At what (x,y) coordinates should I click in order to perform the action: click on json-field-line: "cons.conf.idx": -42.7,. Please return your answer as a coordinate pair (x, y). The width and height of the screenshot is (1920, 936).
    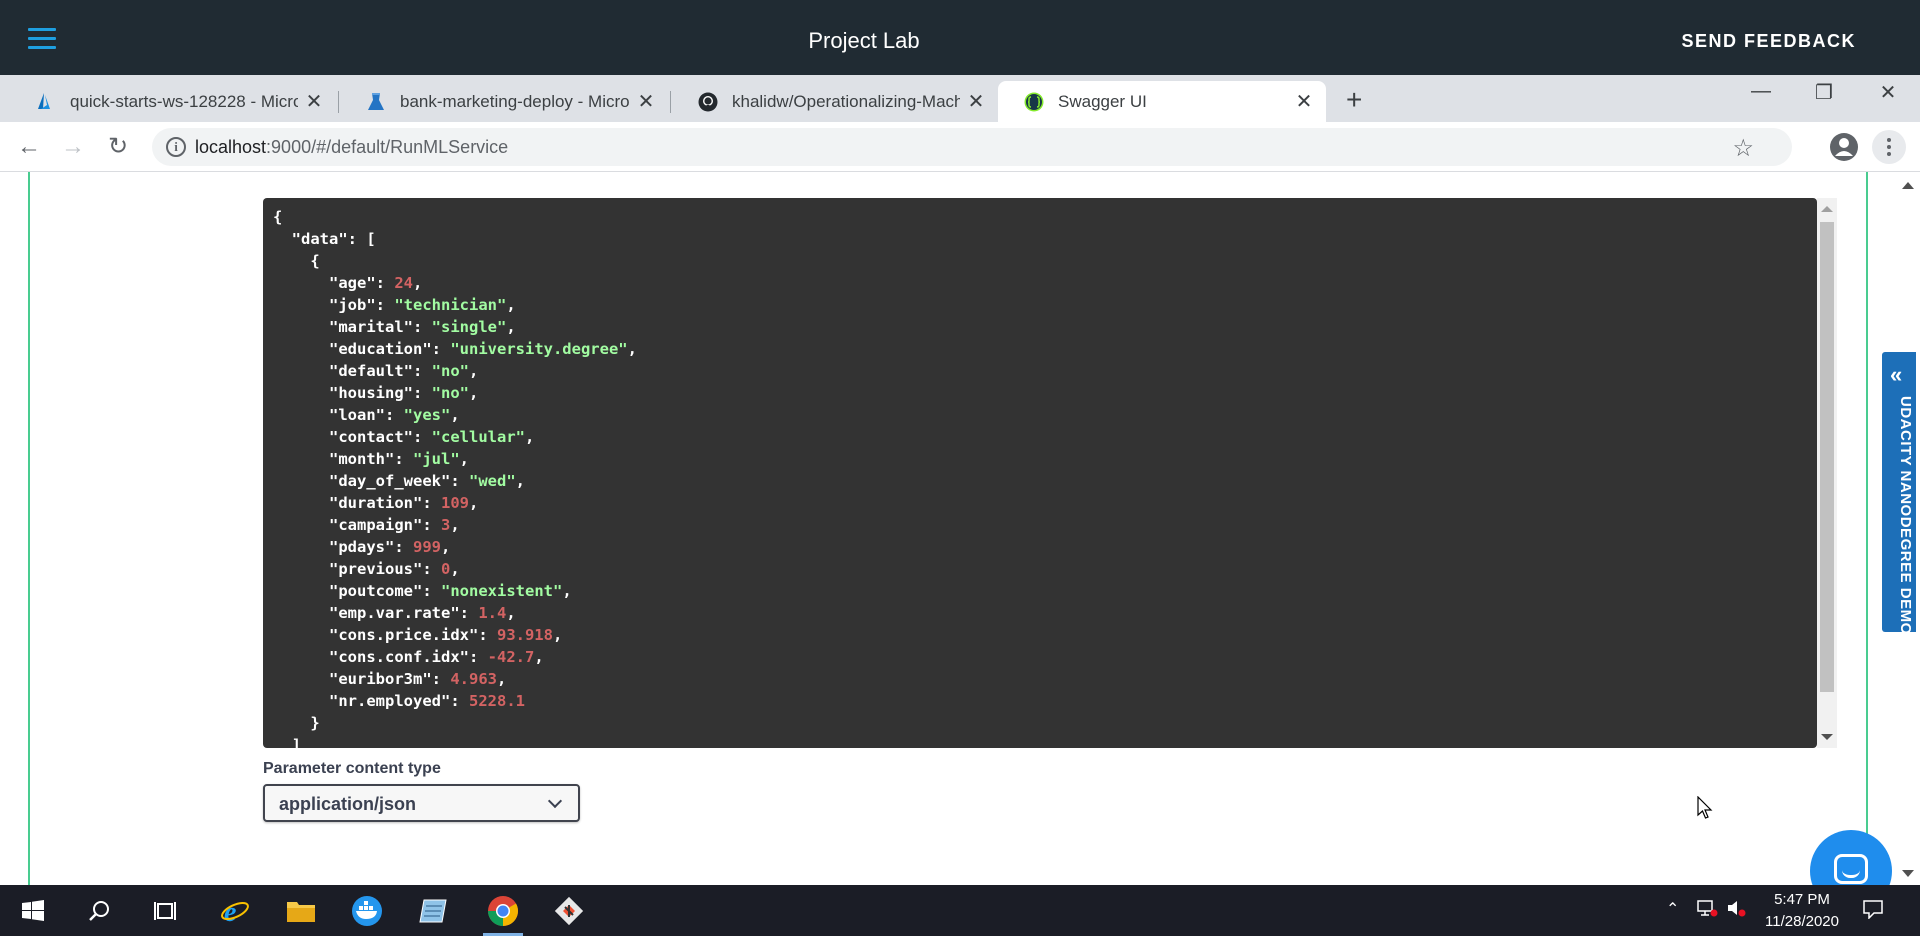
    Looking at the image, I should click on (436, 657).